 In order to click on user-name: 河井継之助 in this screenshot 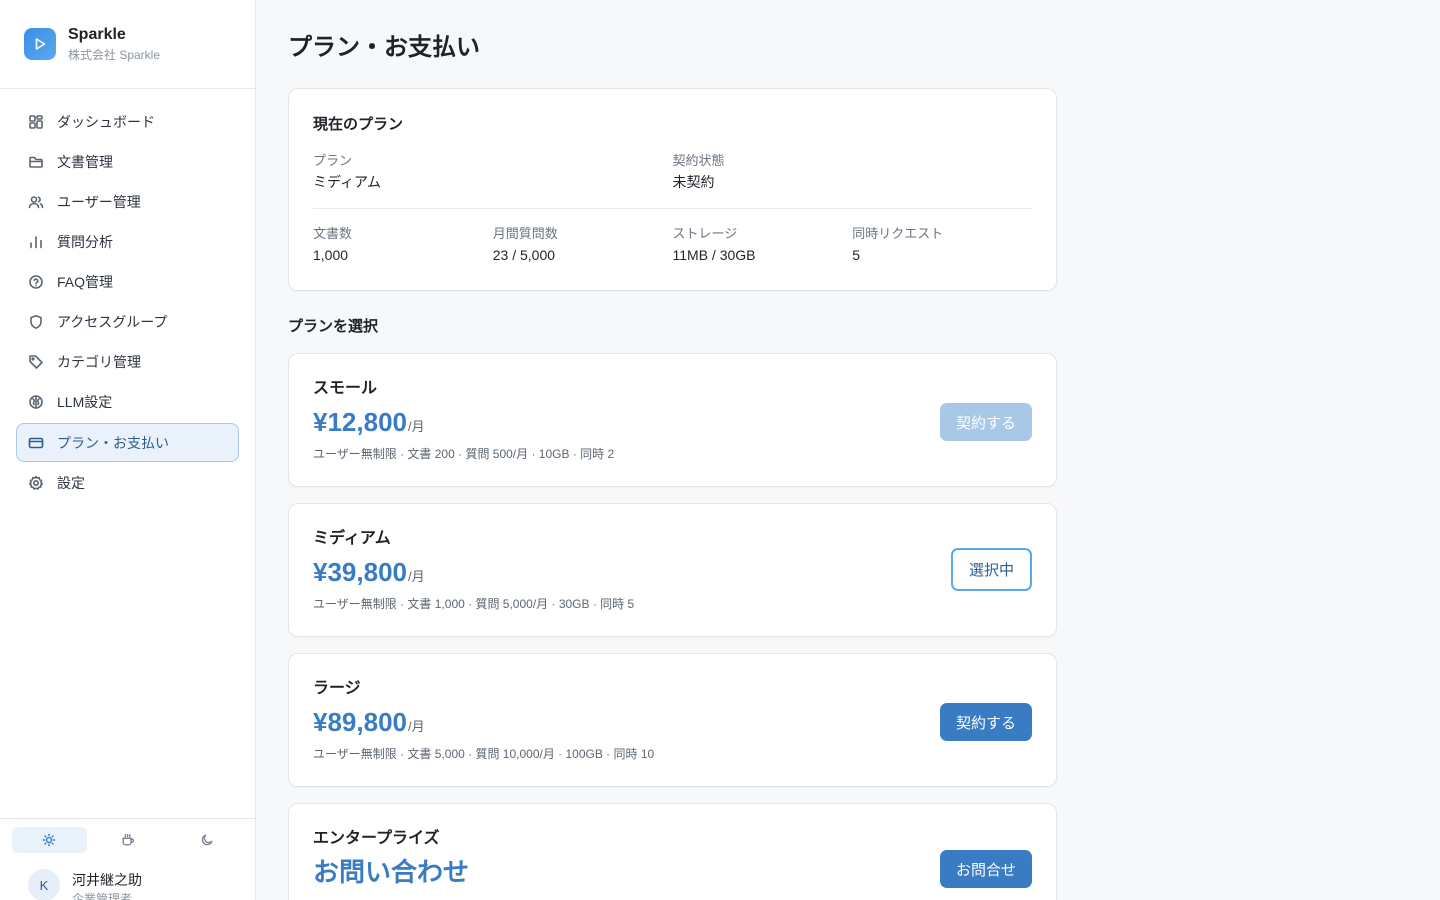, I will do `click(107, 880)`.